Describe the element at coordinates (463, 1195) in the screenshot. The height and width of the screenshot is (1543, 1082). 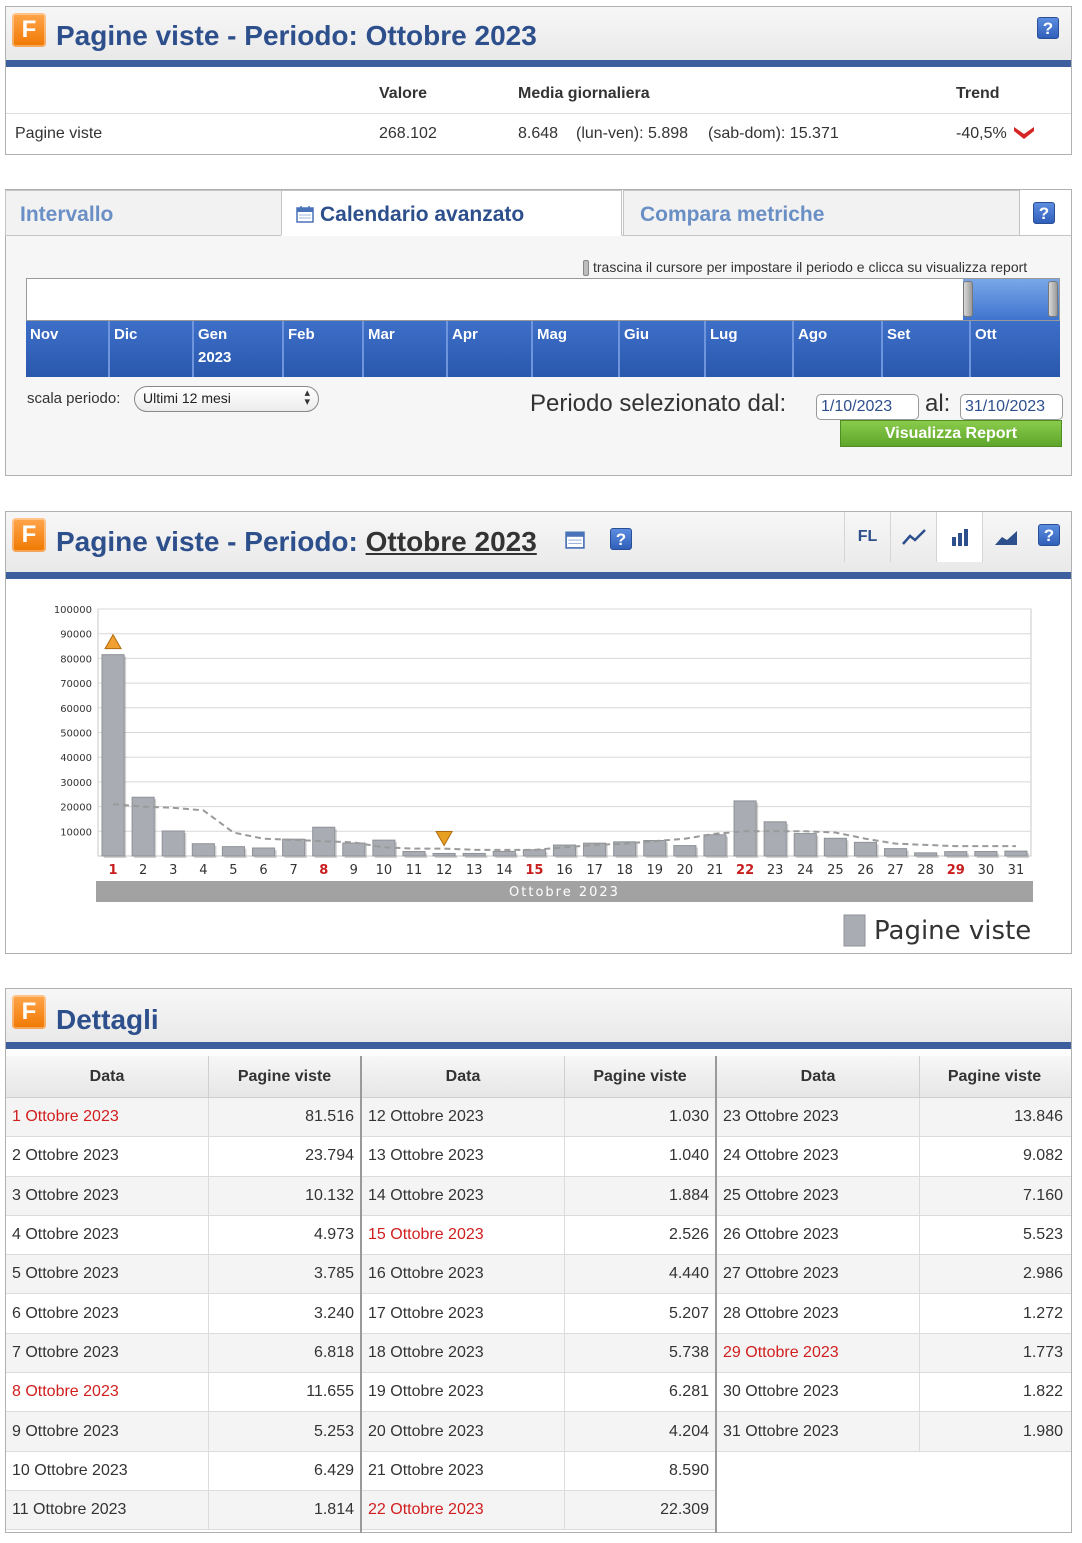
I see `row-date: 14 Ottobre 2023` at that location.